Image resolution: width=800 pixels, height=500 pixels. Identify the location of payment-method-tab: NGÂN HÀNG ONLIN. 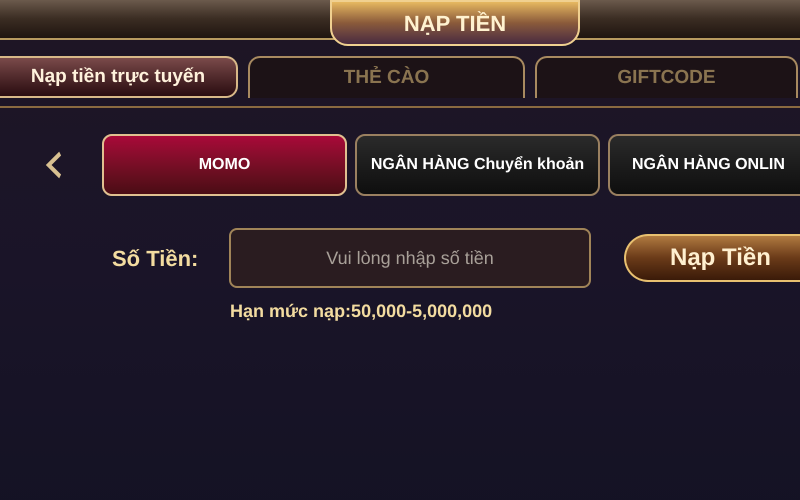
(704, 165).